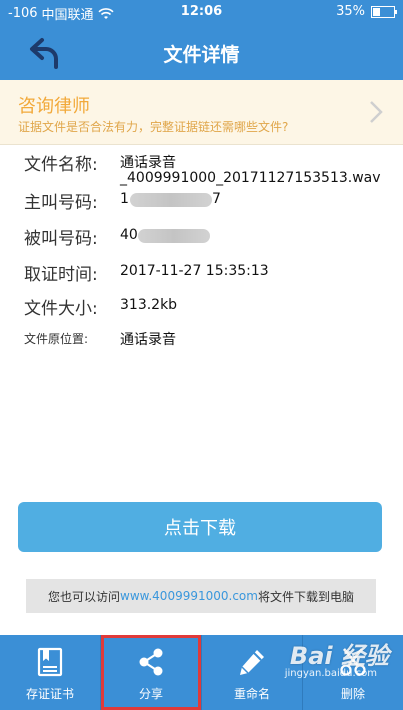 This screenshot has width=403, height=710. Describe the element at coordinates (153, 127) in the screenshot. I see `consult-subtitle: 证据文件是否合法有力，完整证据链还需哪些文件?` at that location.